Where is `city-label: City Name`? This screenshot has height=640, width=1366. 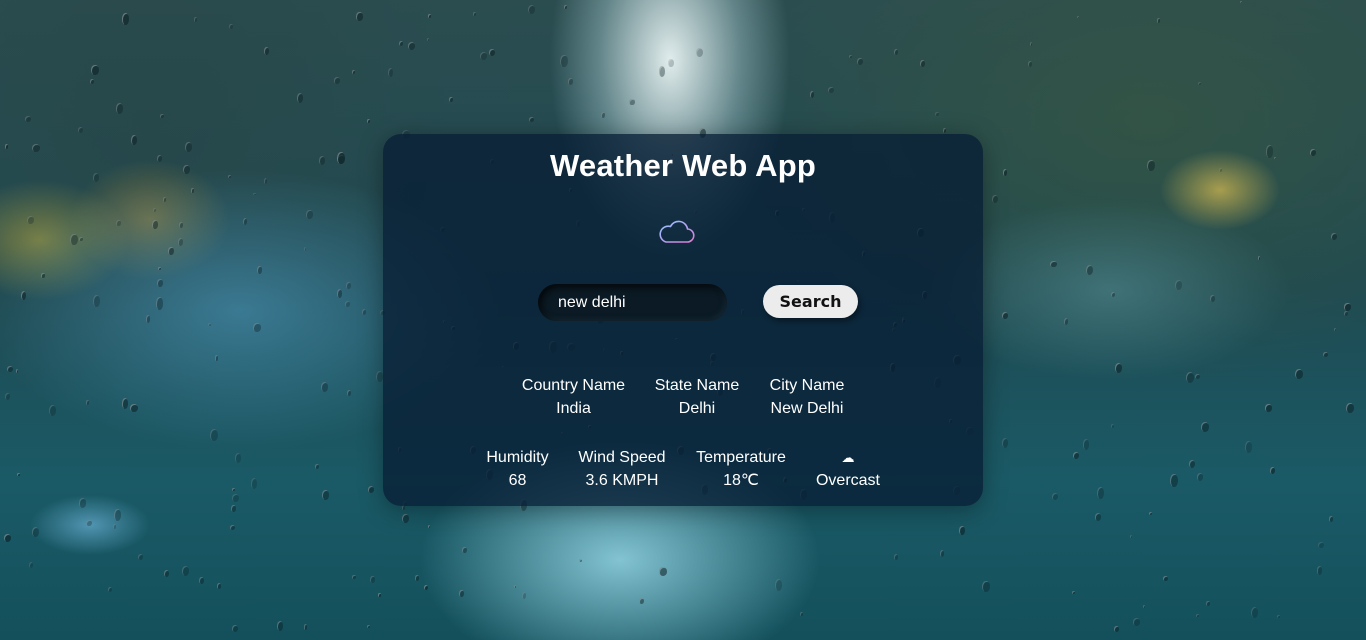
city-label: City Name is located at coordinates (807, 385).